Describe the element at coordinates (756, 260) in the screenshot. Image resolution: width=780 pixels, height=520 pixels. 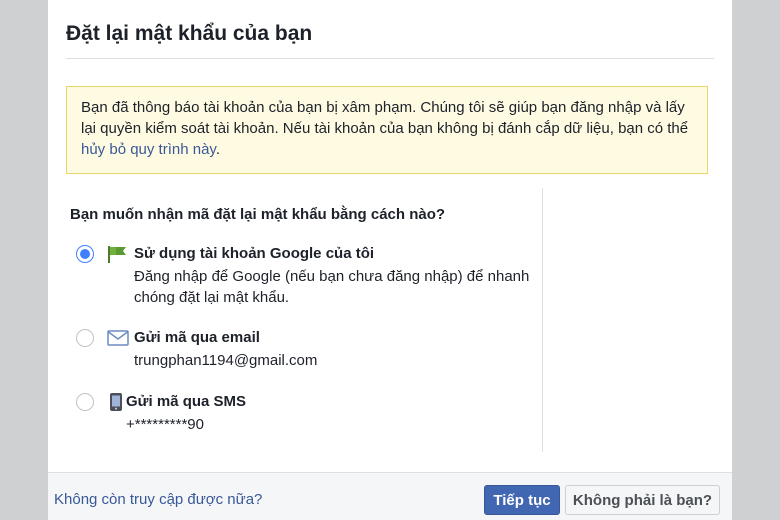
I see `page-backdrop-right` at that location.